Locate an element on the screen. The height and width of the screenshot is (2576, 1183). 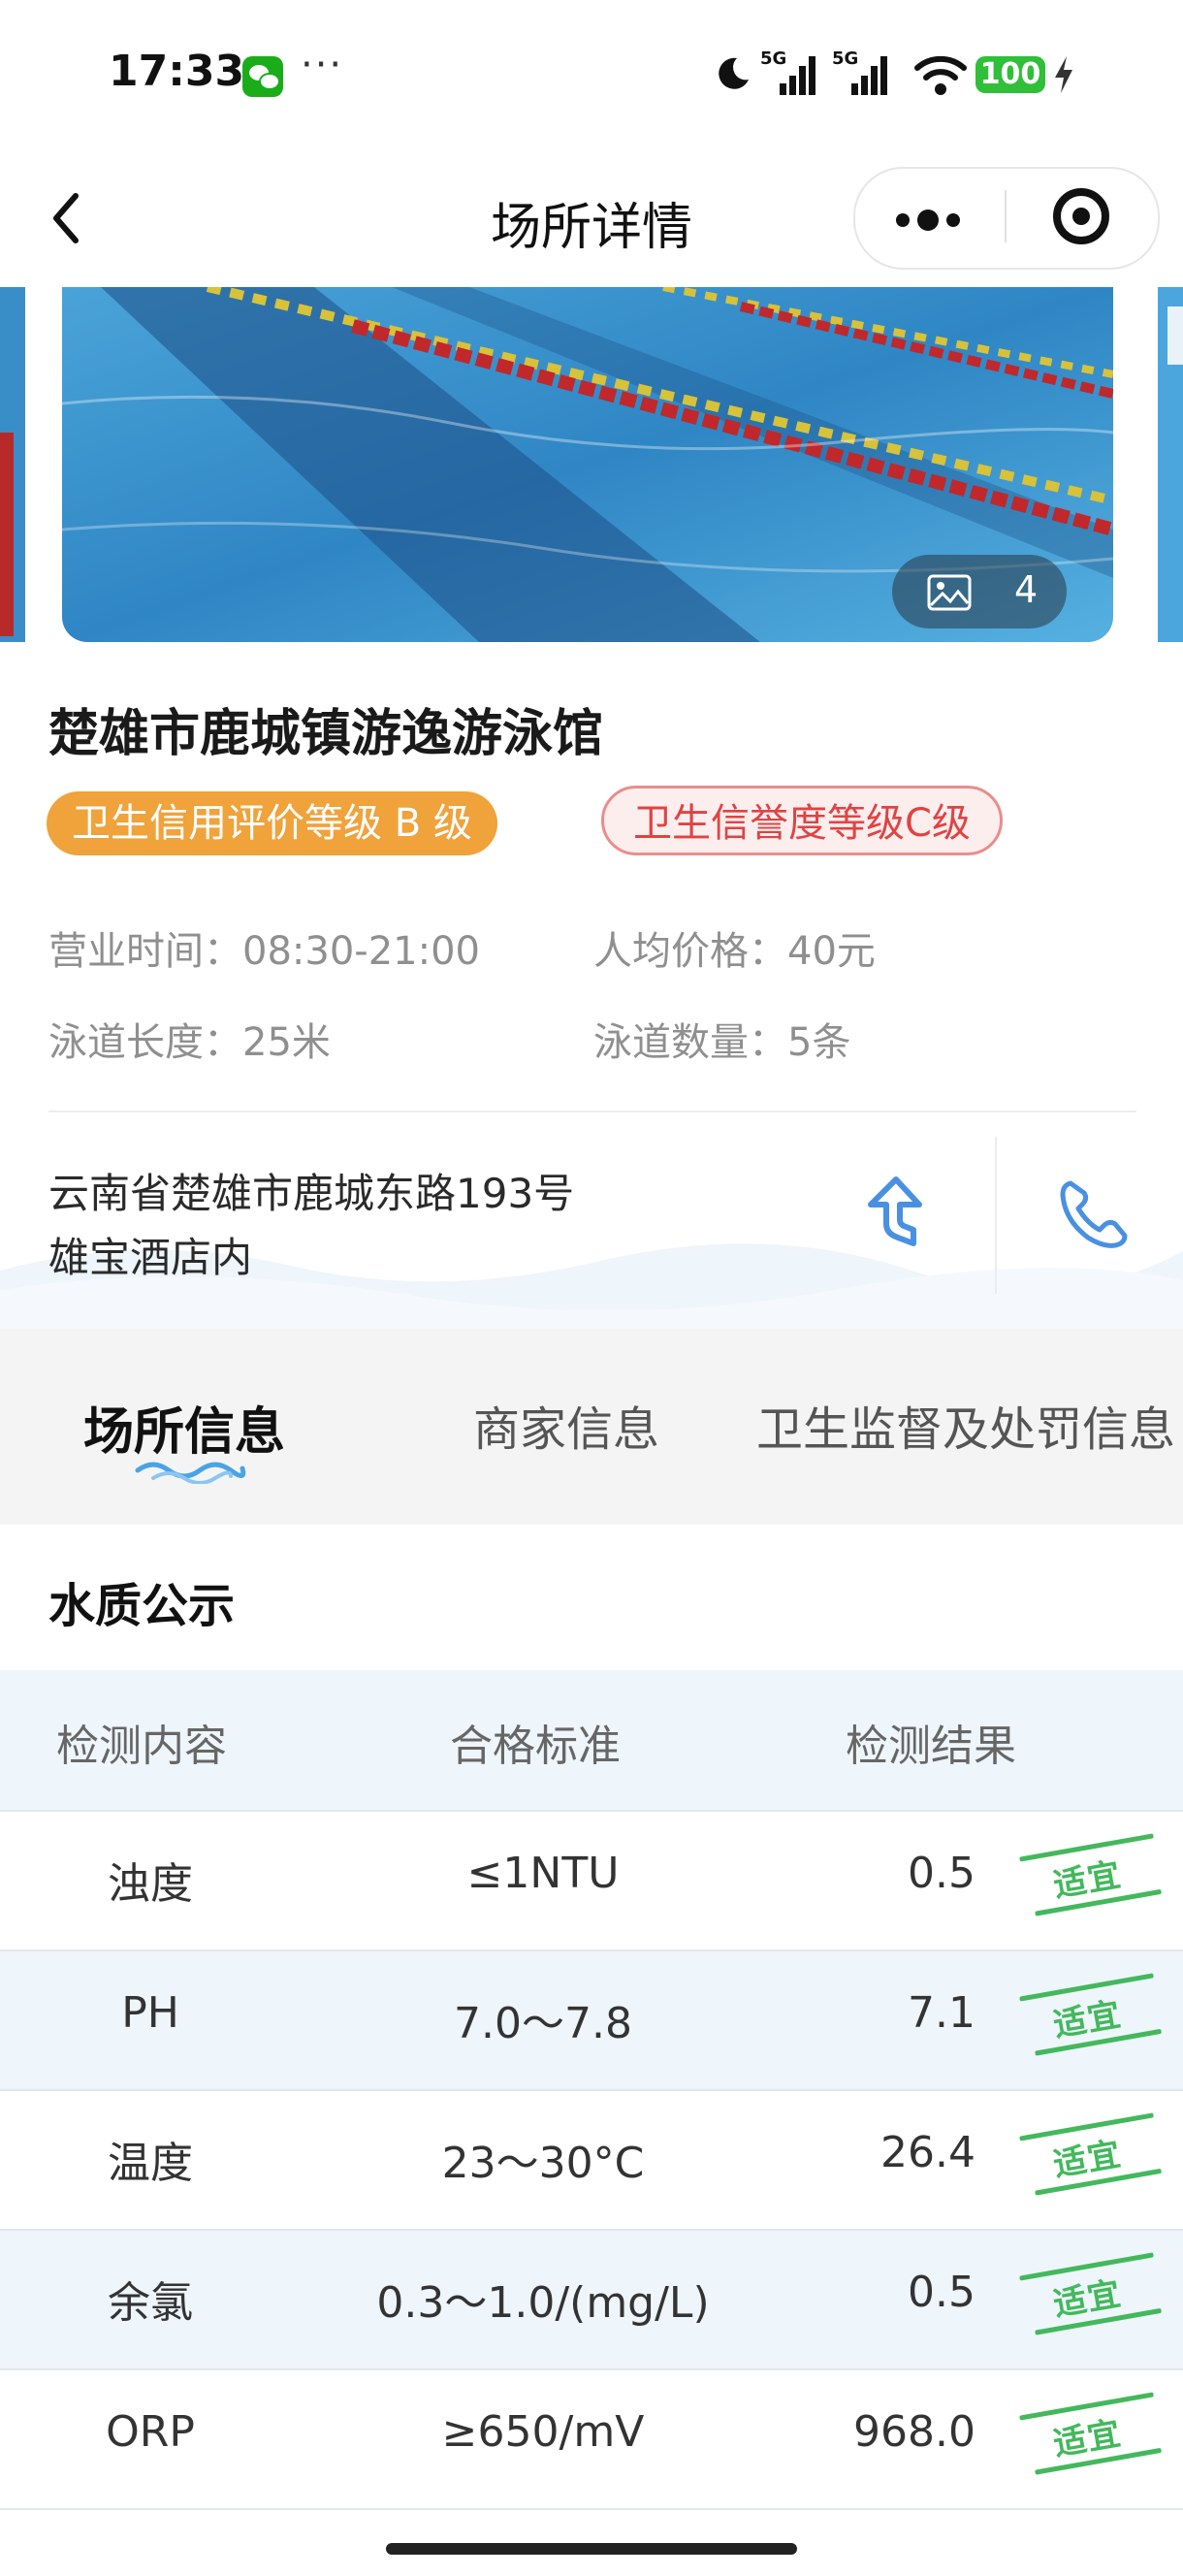
business-hours-label: 营业时间： is located at coordinates (145, 951).